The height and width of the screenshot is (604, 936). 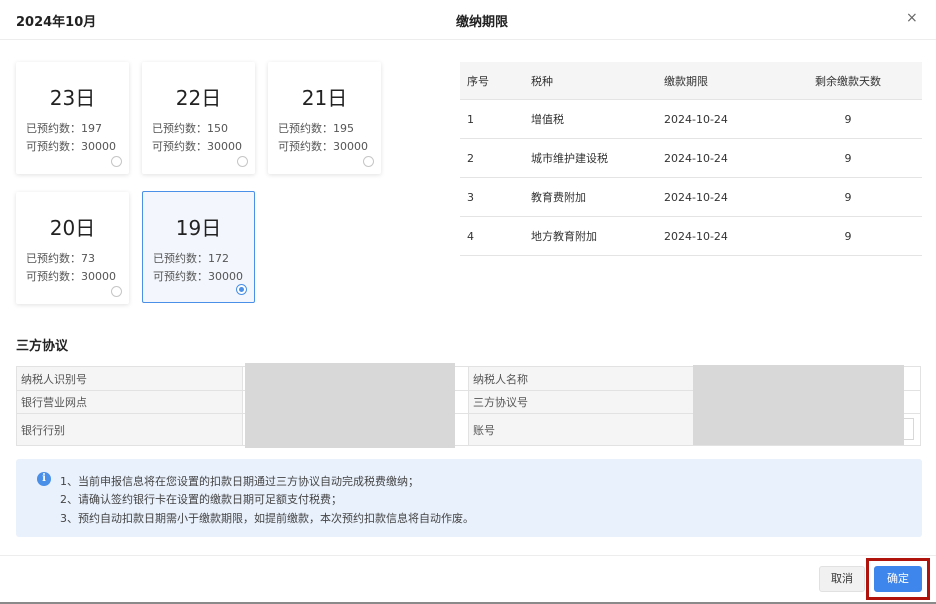 I want to click on dialog-title: 缴纳期限, so click(x=481, y=22).